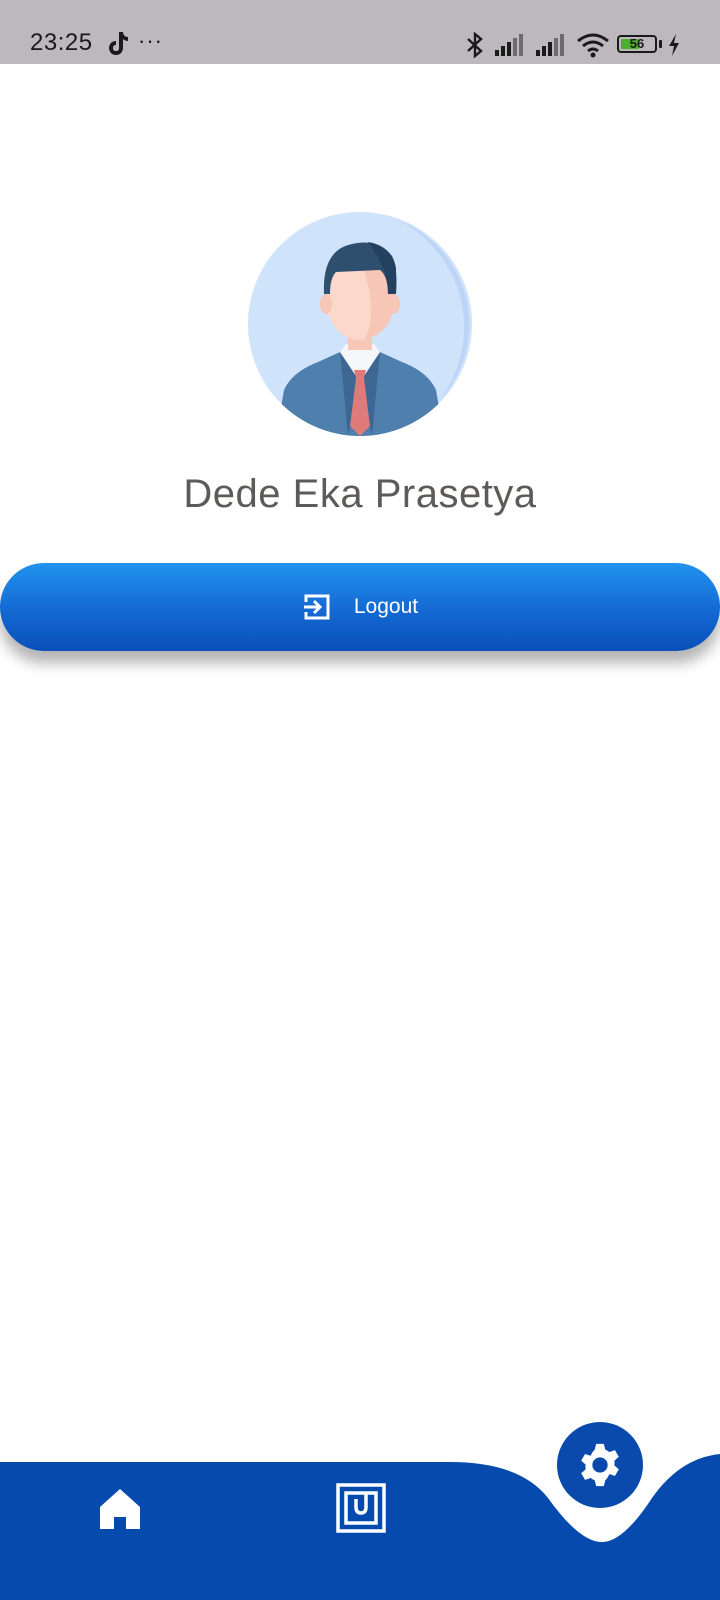 This screenshot has height=1600, width=720. I want to click on wifi-icon, so click(593, 45).